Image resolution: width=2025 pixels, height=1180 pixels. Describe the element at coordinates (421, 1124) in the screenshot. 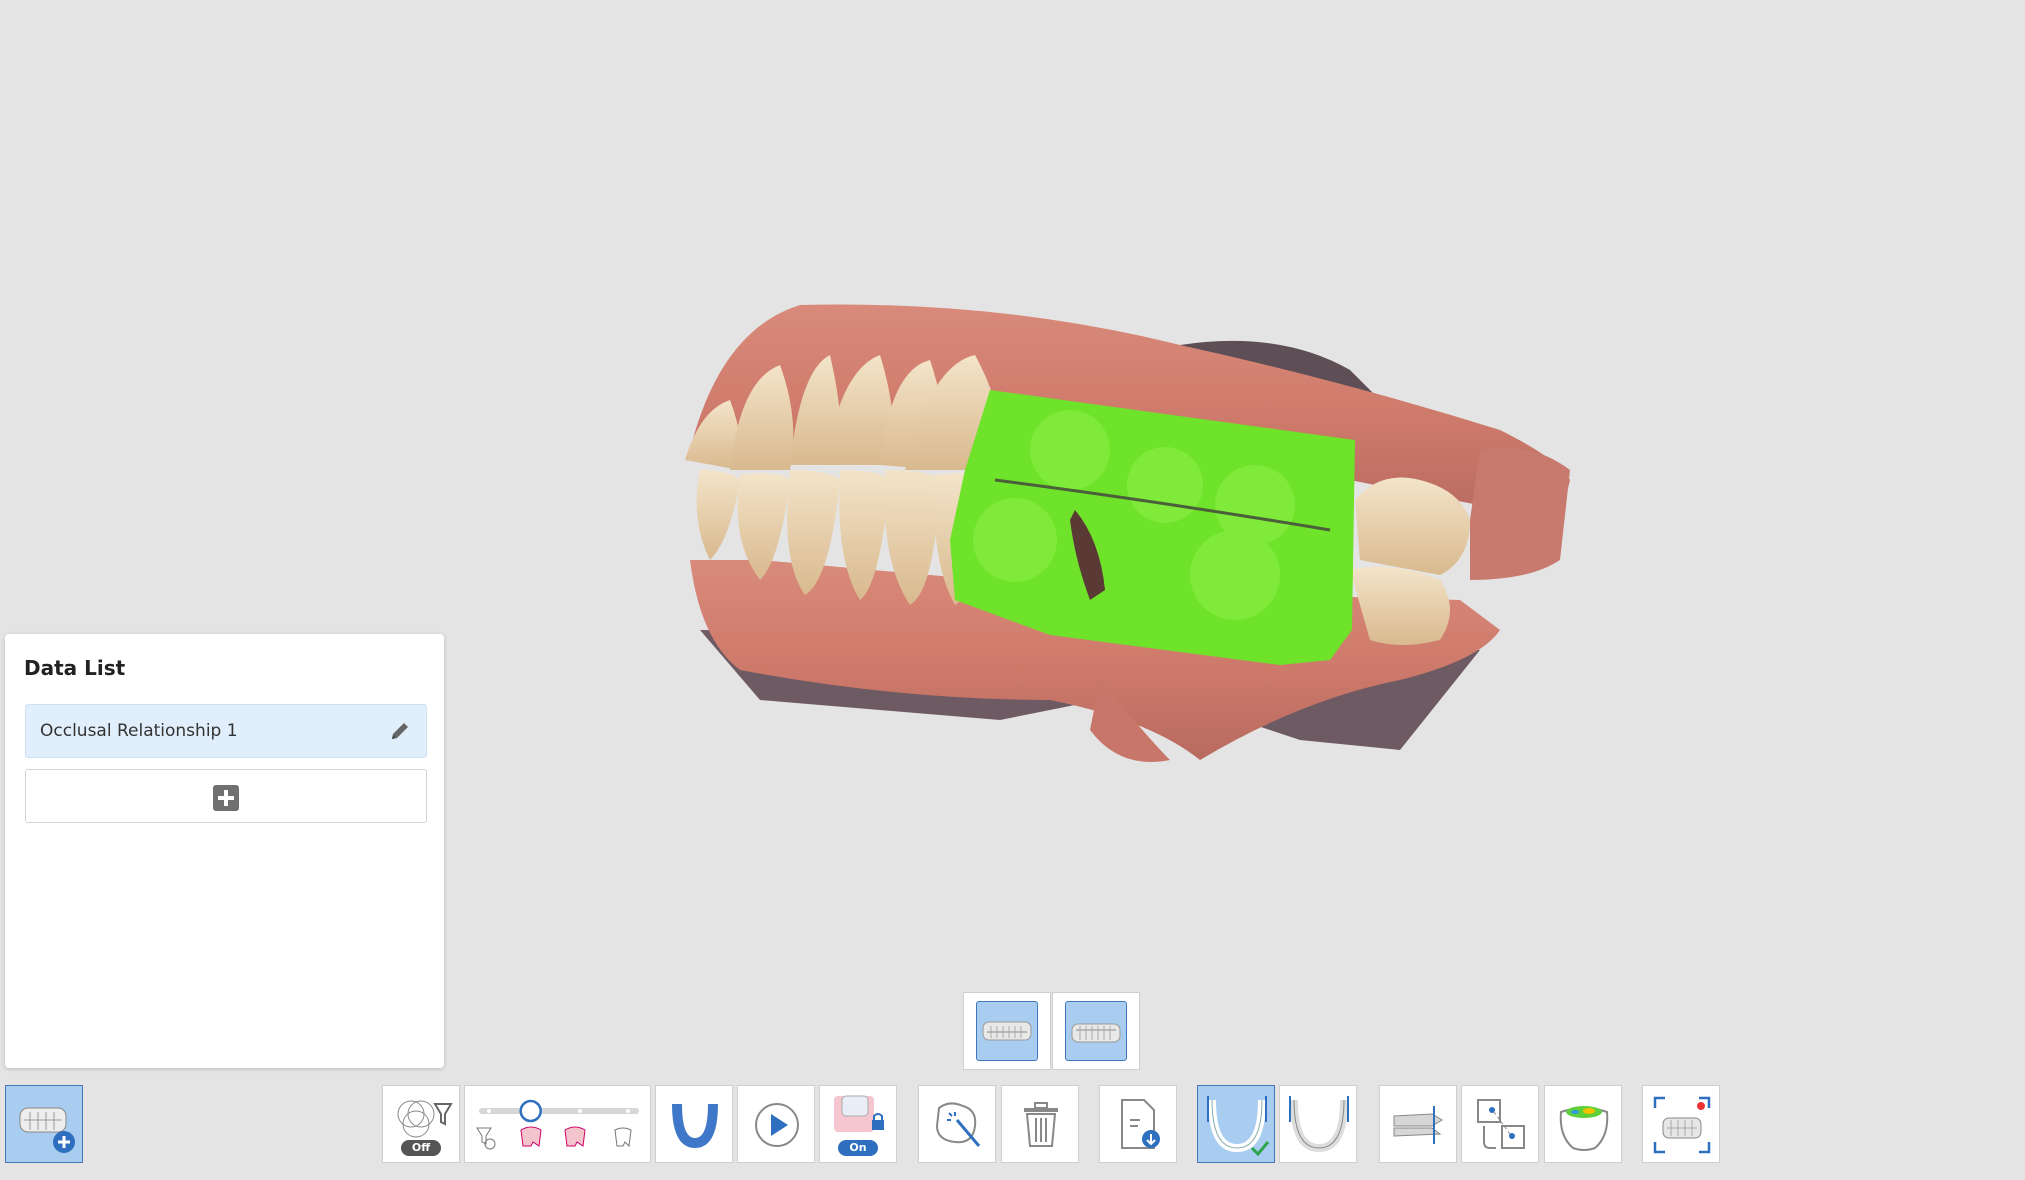

I see `filter-toggle-button: Off` at that location.